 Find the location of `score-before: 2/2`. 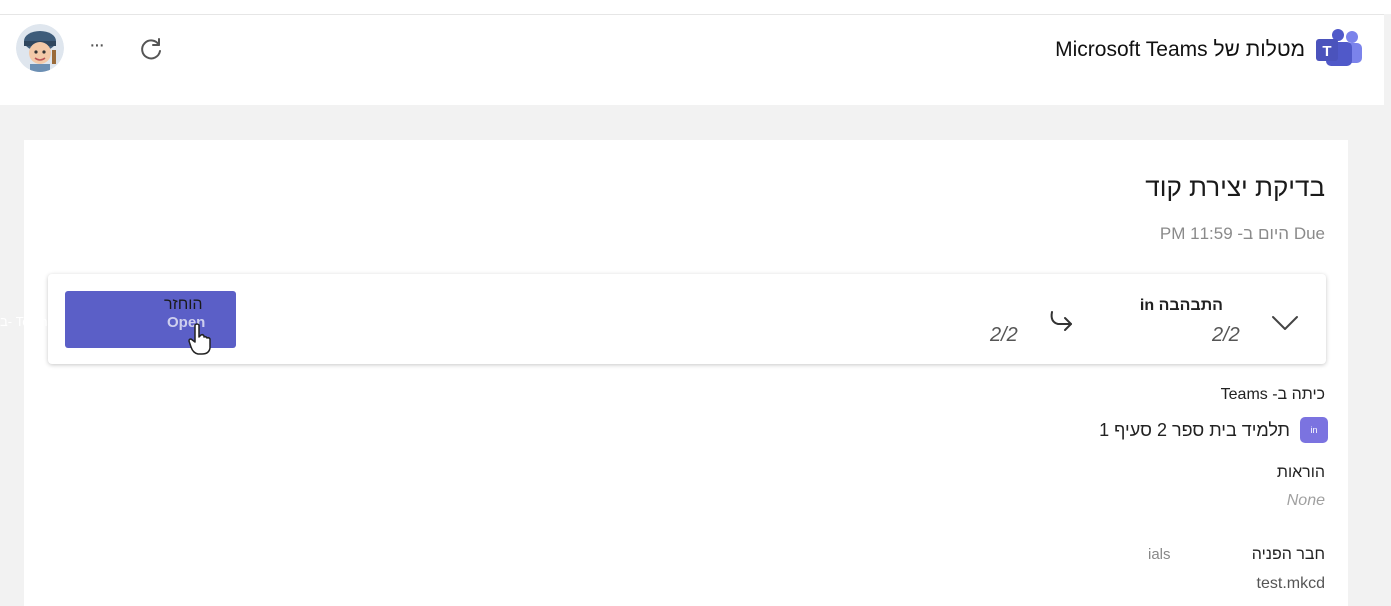

score-before: 2/2 is located at coordinates (1226, 335).